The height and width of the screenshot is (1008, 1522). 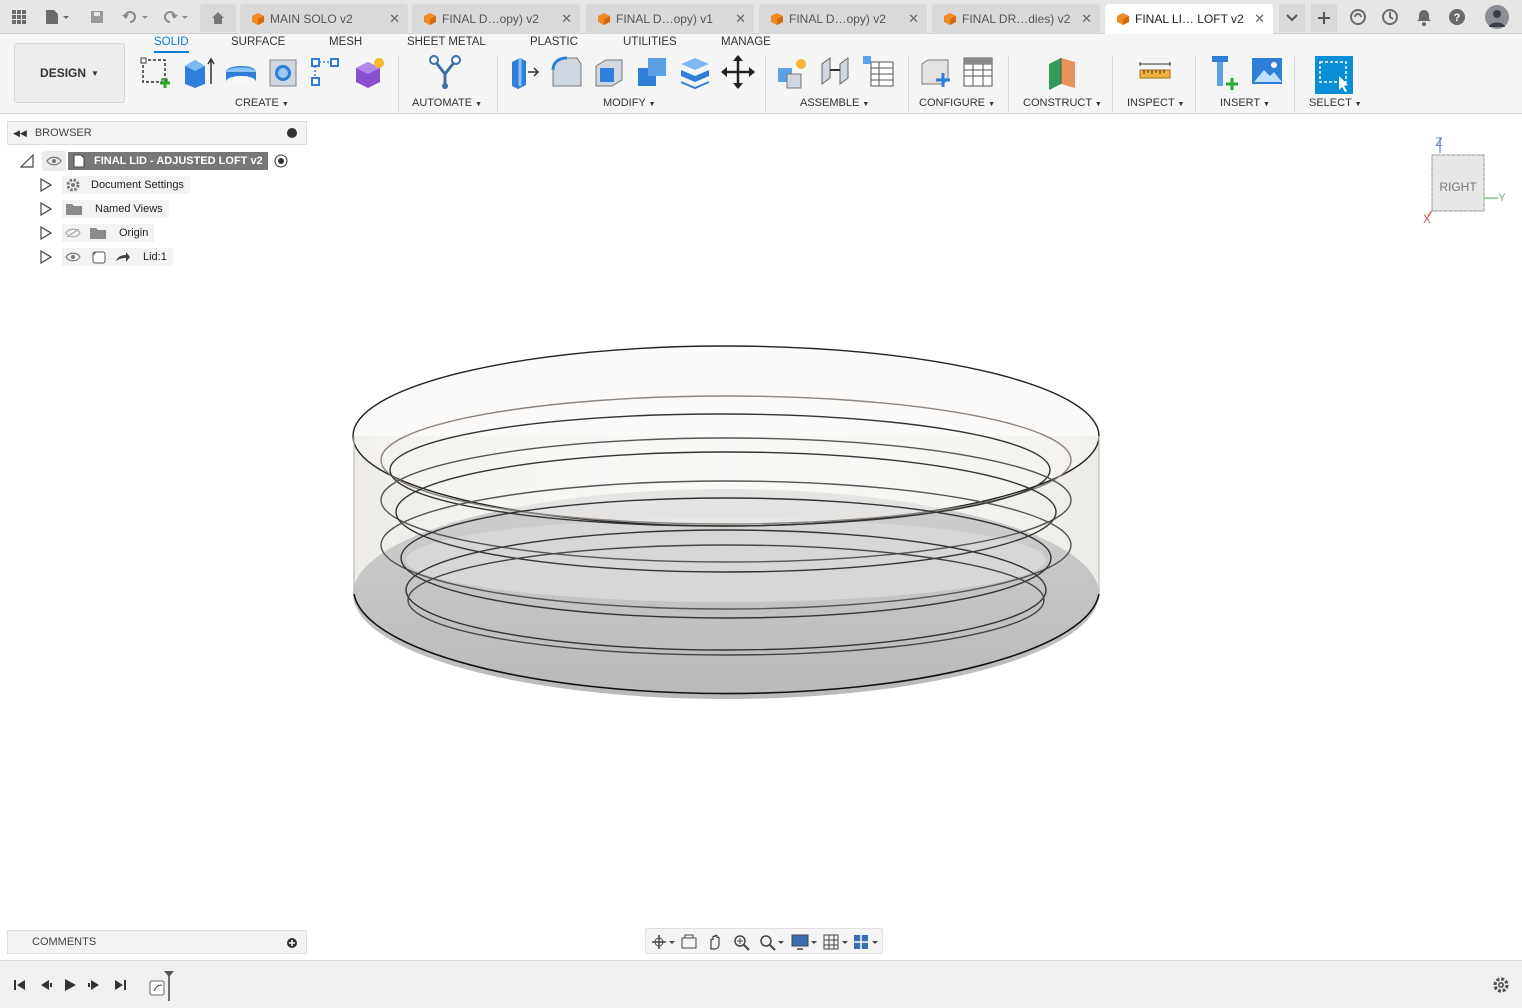 I want to click on doc-tab-1: MAIN SOLO v2 ✕, so click(x=324, y=19).